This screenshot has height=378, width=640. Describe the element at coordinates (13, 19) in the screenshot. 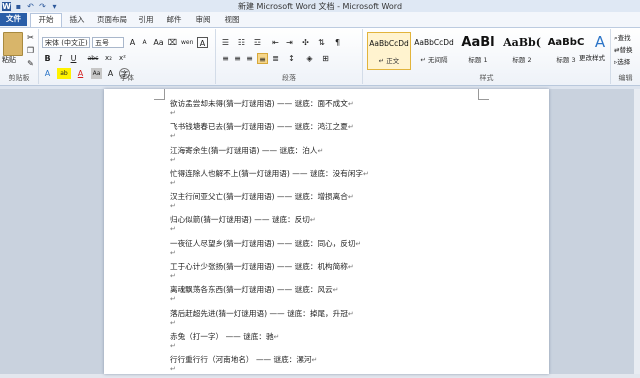

I see `tab-file: 文件` at that location.